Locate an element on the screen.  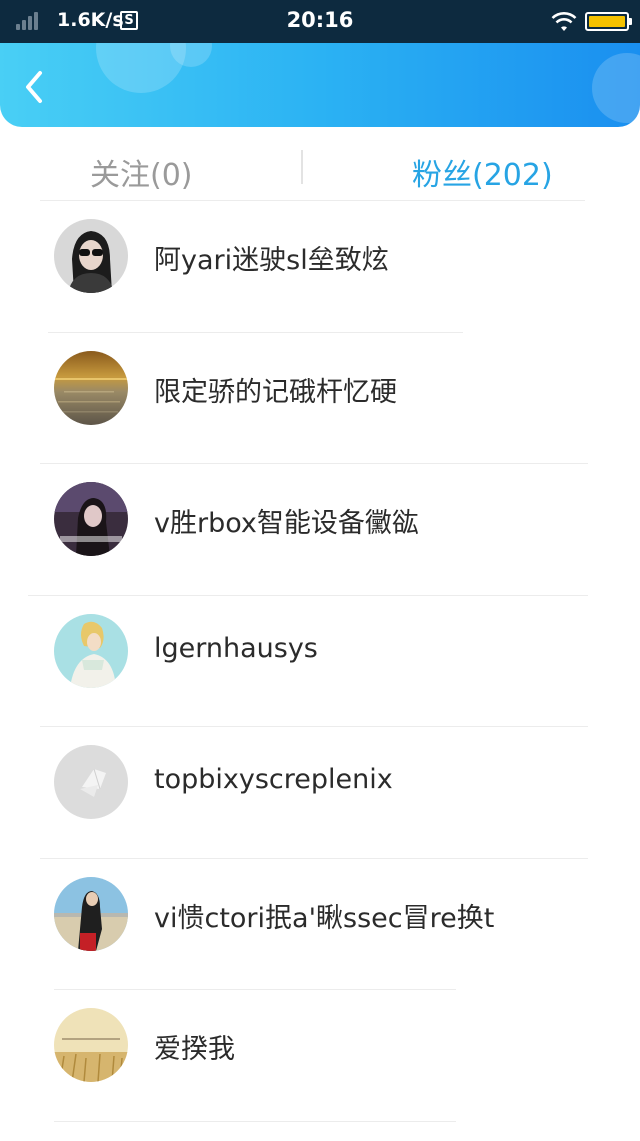
list-item: vi愦ctori抿a'瞅ssec冒re换t is located at coordinates (320, 923).